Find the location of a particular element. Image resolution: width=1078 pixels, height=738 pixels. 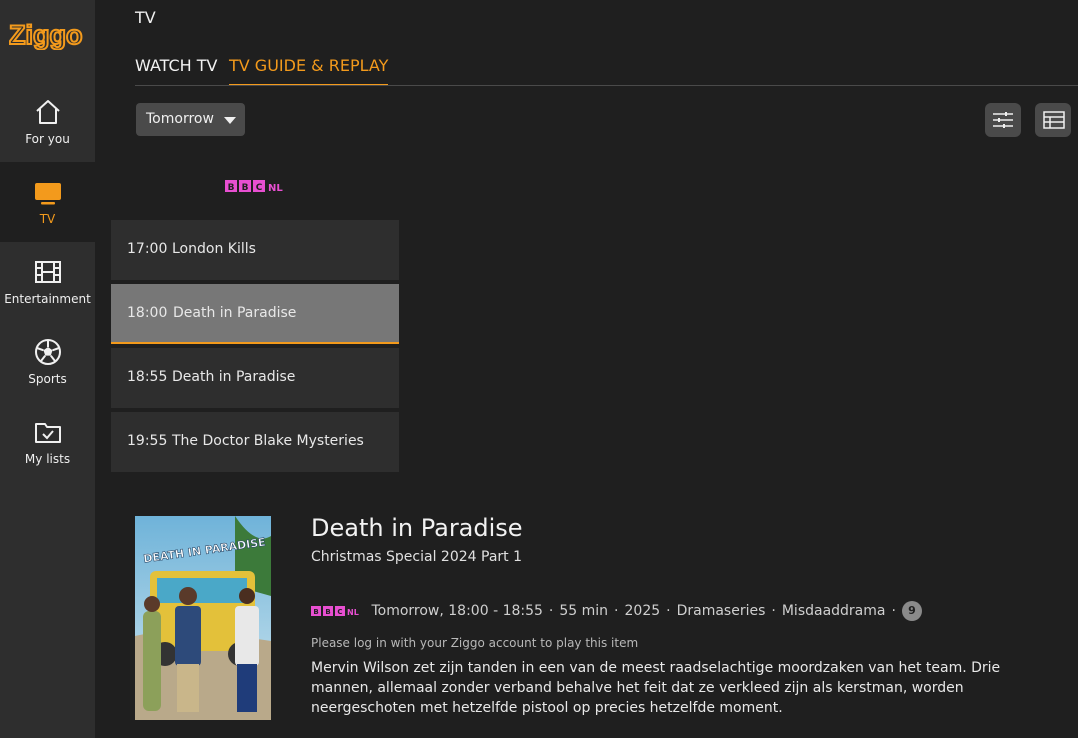

nav-item-sports: Sports is located at coordinates (47, 378).